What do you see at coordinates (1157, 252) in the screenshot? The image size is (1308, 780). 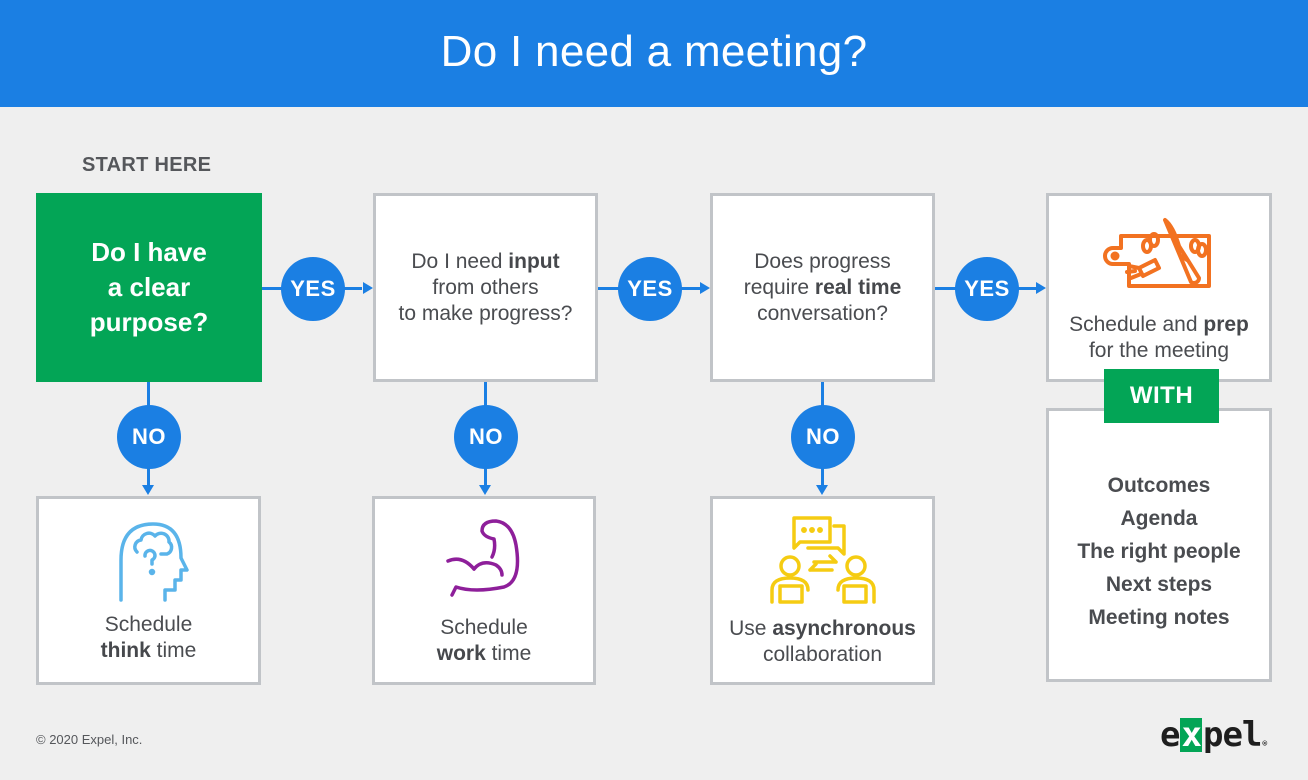 I see `cutting-board-knife-icon` at bounding box center [1157, 252].